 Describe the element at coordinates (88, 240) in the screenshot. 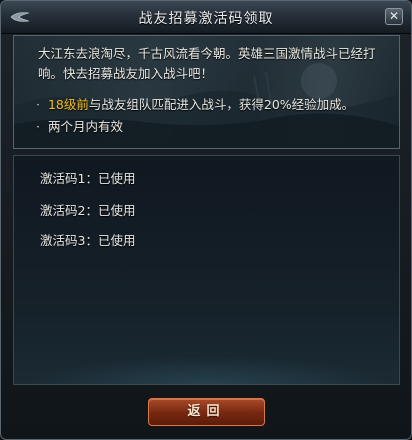

I see `activation-code-row: 激活码3：已使用` at that location.